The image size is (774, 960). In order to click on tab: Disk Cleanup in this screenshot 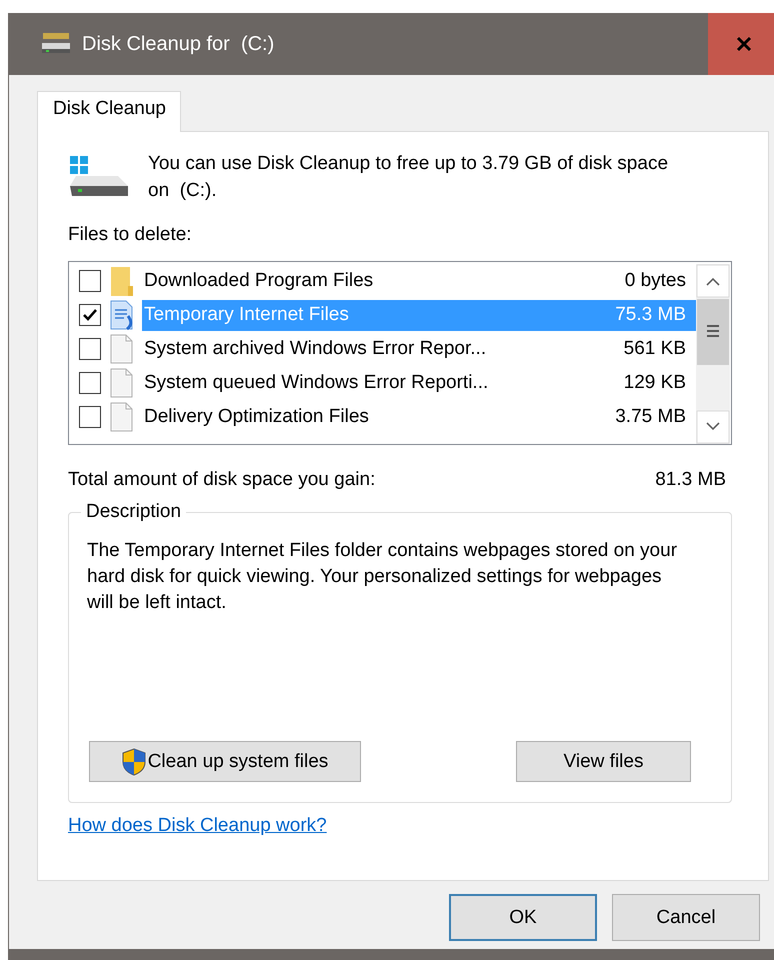, I will do `click(109, 111)`.